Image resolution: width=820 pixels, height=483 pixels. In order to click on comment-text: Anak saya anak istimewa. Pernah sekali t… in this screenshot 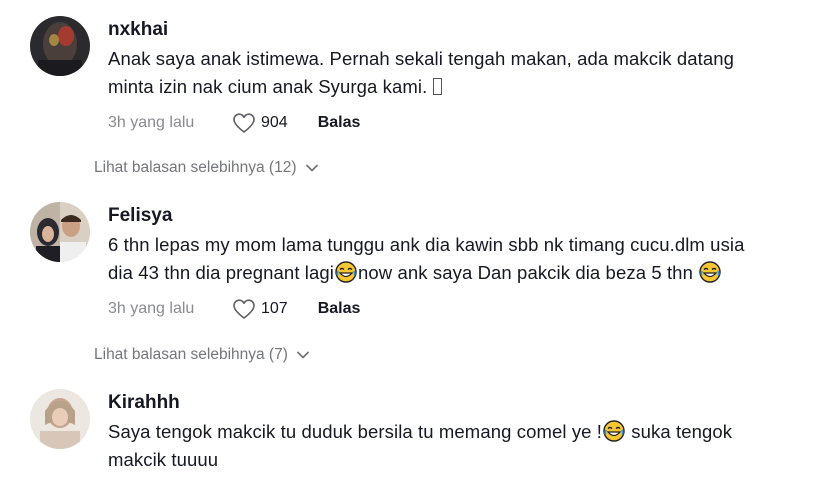, I will do `click(421, 72)`.